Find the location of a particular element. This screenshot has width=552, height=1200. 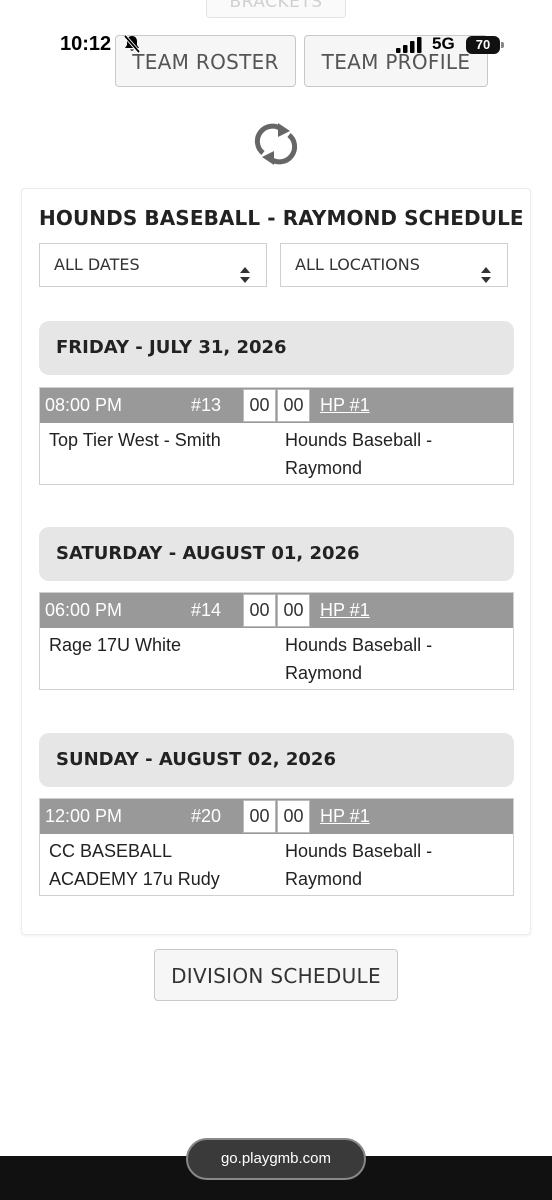

url-bar: go.playgmb.com is located at coordinates (276, 1159).